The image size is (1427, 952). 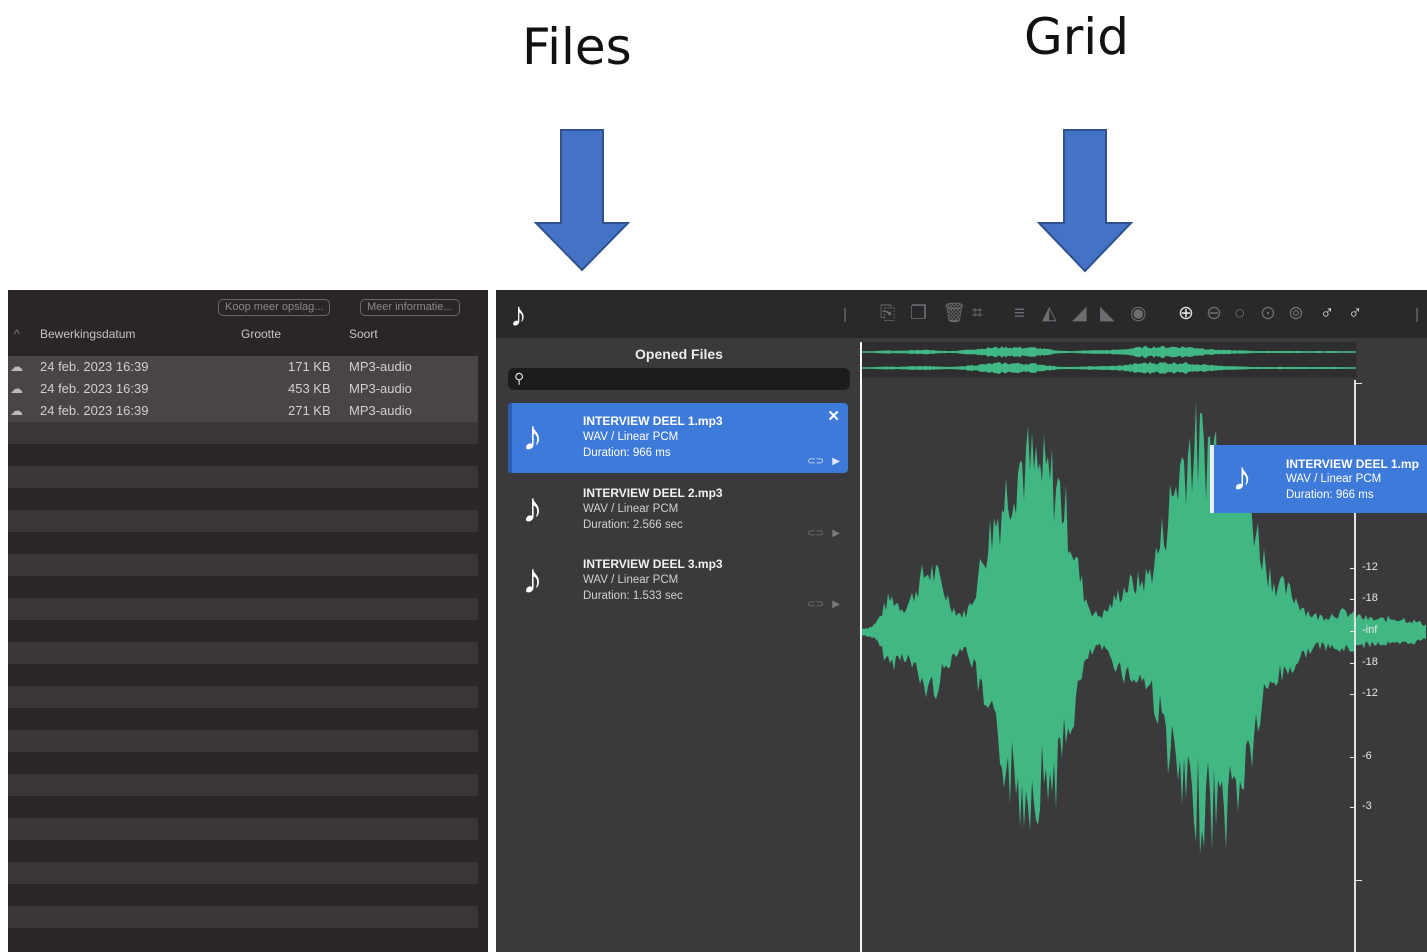 What do you see at coordinates (1214, 314) in the screenshot?
I see `zoom-out-icon: ⊖` at bounding box center [1214, 314].